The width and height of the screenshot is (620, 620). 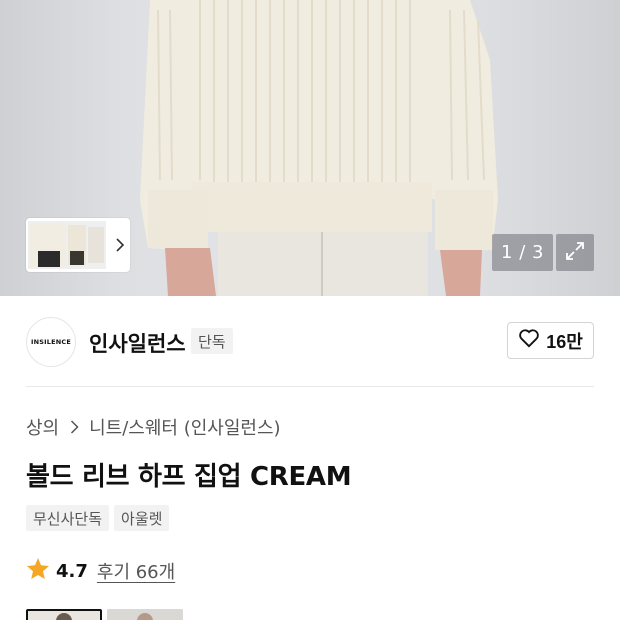 I want to click on breadcrumb-item-category: 상의, so click(x=42, y=427).